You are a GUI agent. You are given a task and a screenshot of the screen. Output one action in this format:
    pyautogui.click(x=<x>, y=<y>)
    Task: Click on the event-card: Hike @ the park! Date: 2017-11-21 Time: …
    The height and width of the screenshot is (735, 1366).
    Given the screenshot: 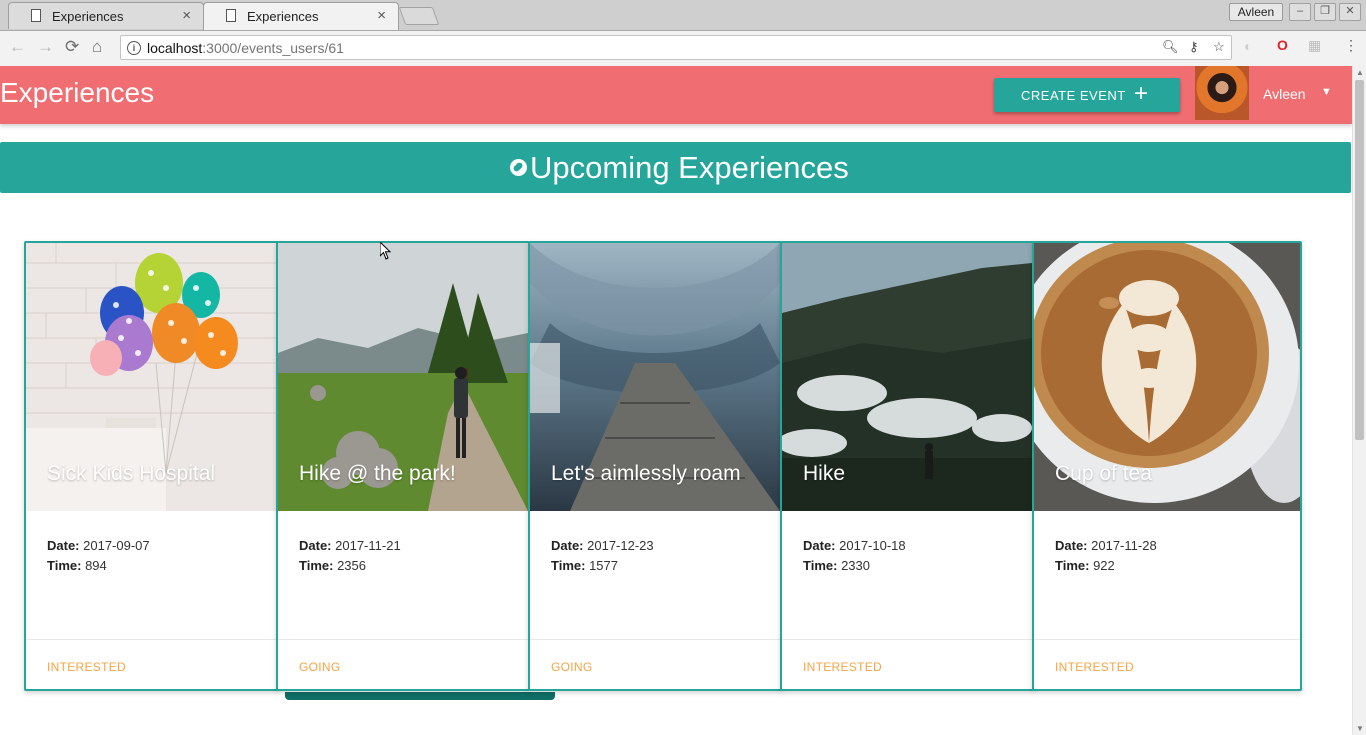 What is the action you would take?
    pyautogui.click(x=403, y=466)
    